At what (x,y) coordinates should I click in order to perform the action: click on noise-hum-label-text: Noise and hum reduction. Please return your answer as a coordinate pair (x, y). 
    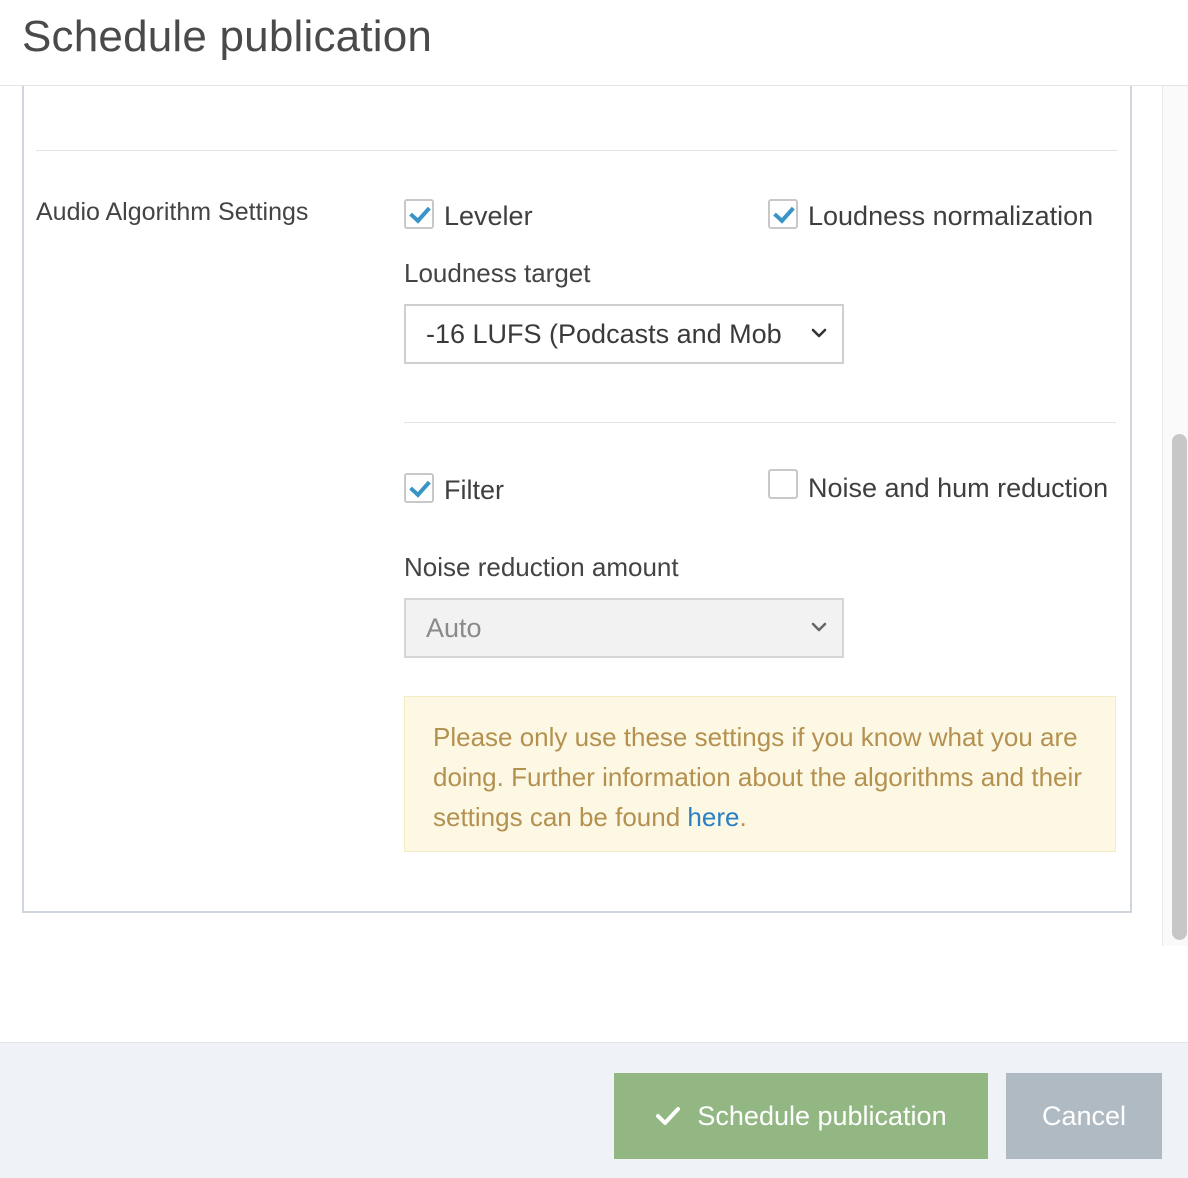
    Looking at the image, I should click on (958, 488).